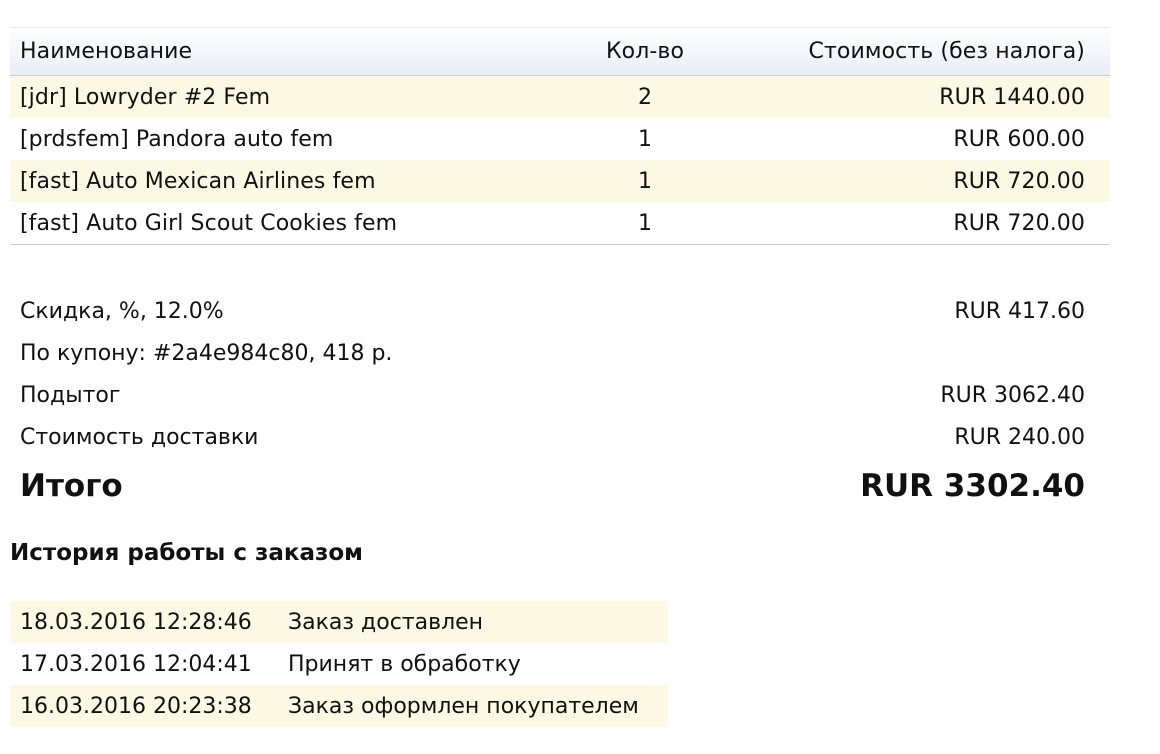 The image size is (1160, 754). What do you see at coordinates (1019, 139) in the screenshot?
I see `item-cost: RUR 600.00` at bounding box center [1019, 139].